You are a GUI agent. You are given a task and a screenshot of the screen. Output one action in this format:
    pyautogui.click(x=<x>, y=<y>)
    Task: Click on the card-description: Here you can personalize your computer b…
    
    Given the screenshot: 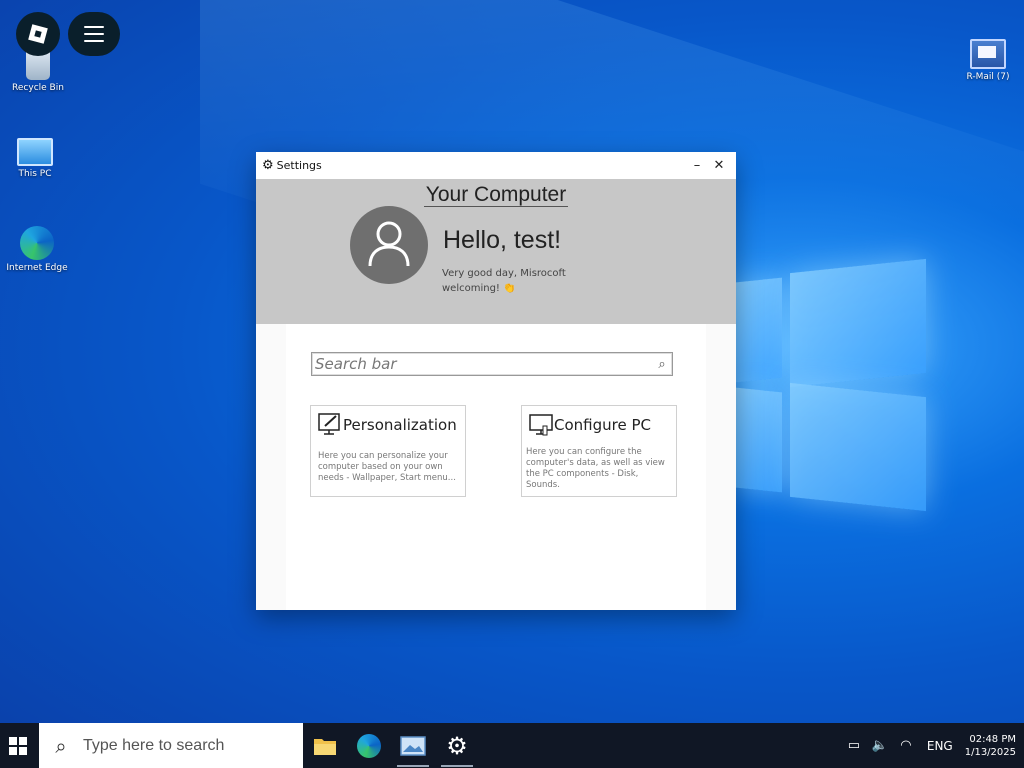 What is the action you would take?
    pyautogui.click(x=387, y=467)
    